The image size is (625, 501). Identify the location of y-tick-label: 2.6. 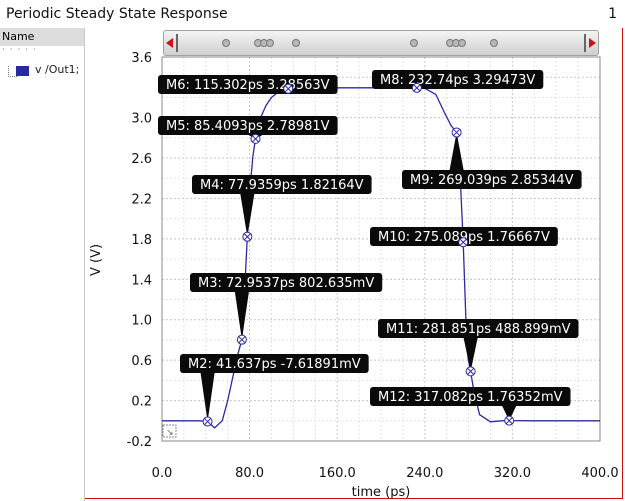
(141, 159).